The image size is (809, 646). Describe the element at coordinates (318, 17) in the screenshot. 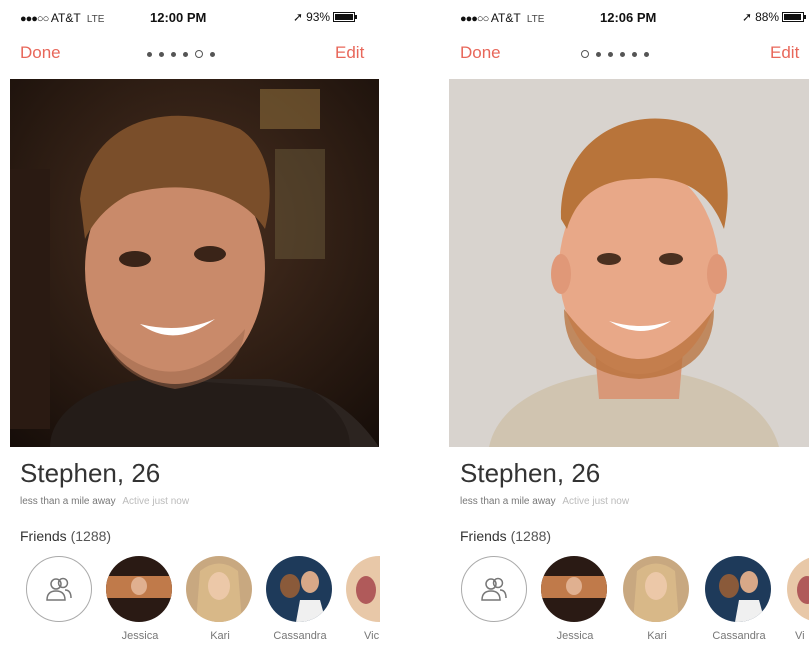

I see `battery-percent: 93%` at that location.